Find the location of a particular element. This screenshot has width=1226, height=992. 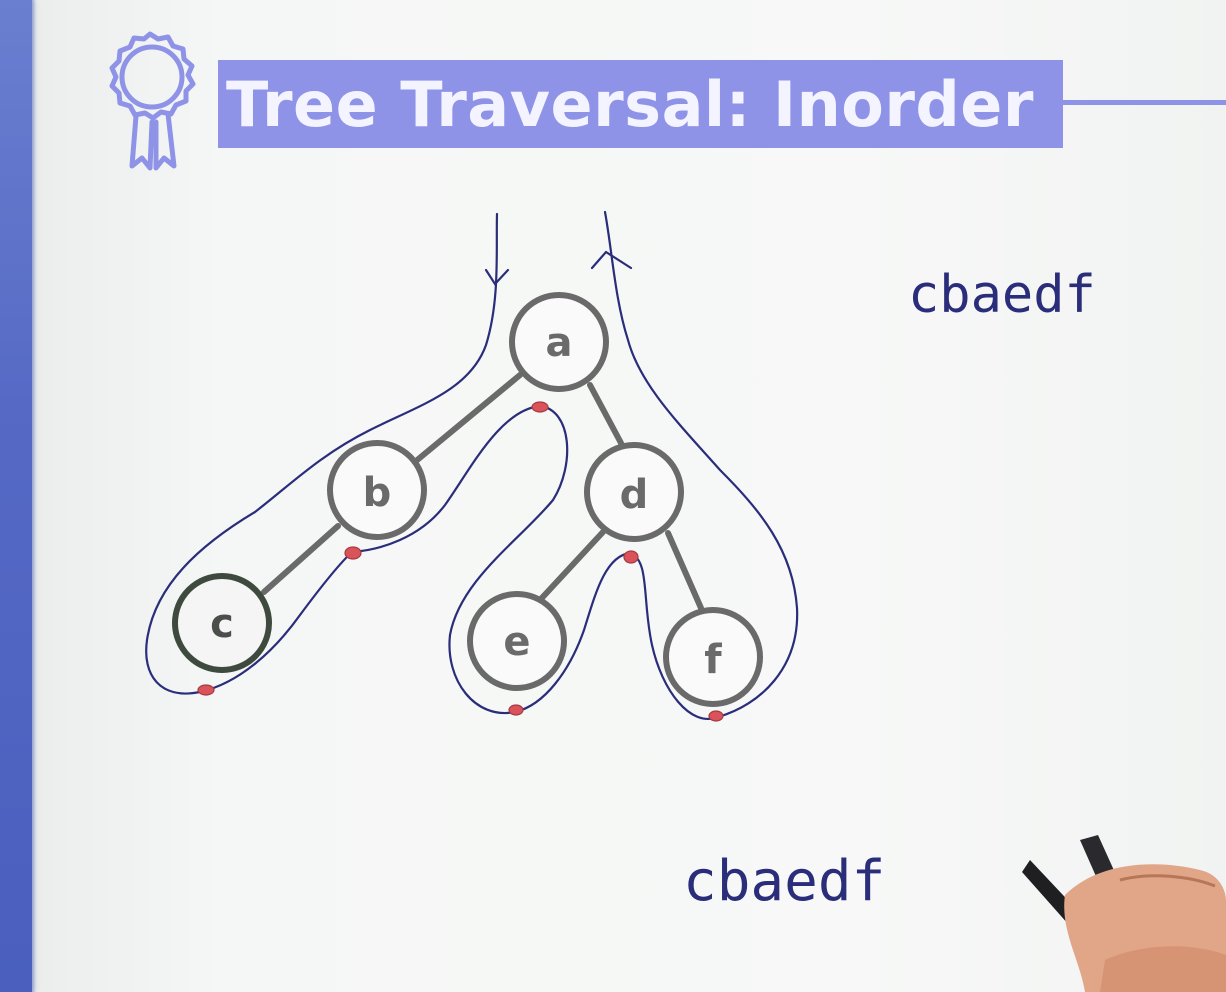

visit-mark-d is located at coordinates (631, 557).